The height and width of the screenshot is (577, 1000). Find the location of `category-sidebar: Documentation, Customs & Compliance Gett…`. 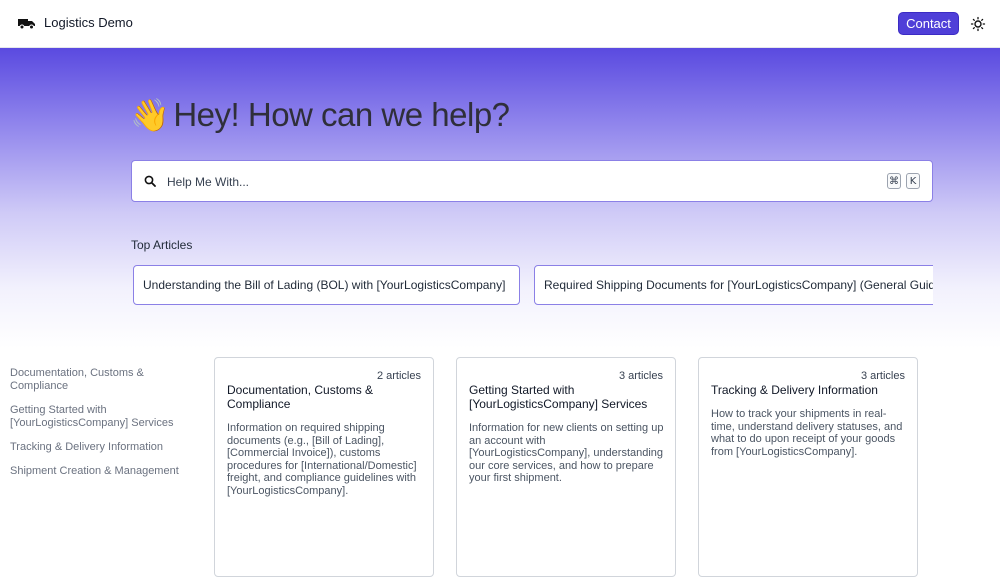

category-sidebar: Documentation, Customs & Compliance Gett… is located at coordinates (95, 428).